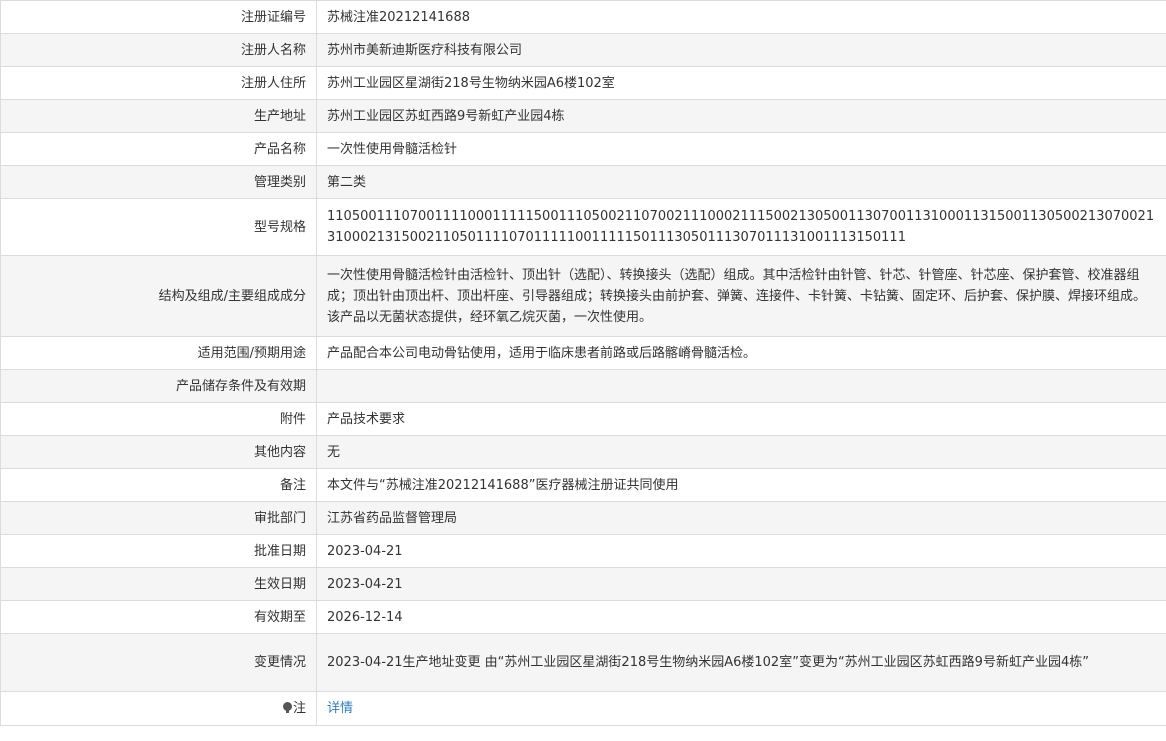 The image size is (1166, 741). I want to click on label-product-name: 产品名称, so click(158, 149).